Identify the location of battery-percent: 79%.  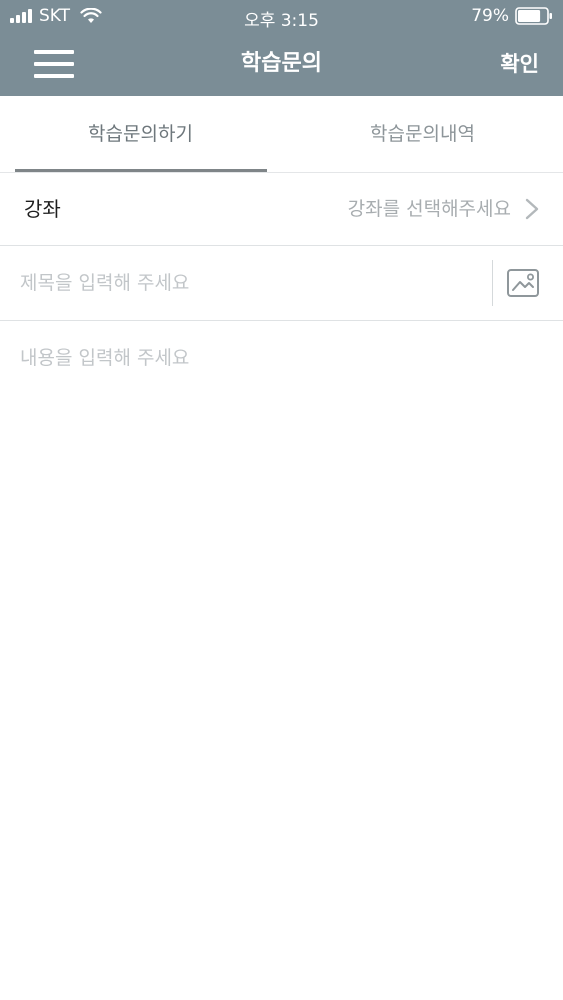
(490, 16).